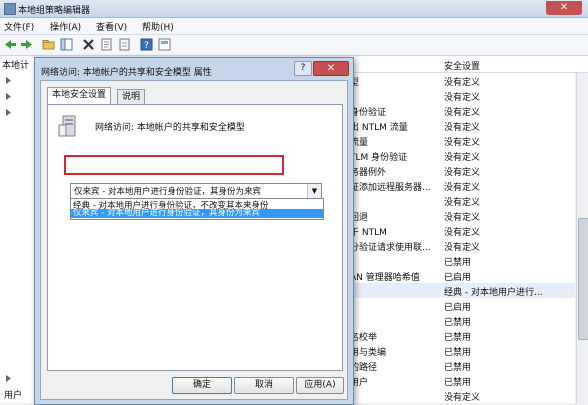 The height and width of the screenshot is (405, 588). Describe the element at coordinates (66, 44) in the screenshot. I see `show-hide-tree-icon` at that location.